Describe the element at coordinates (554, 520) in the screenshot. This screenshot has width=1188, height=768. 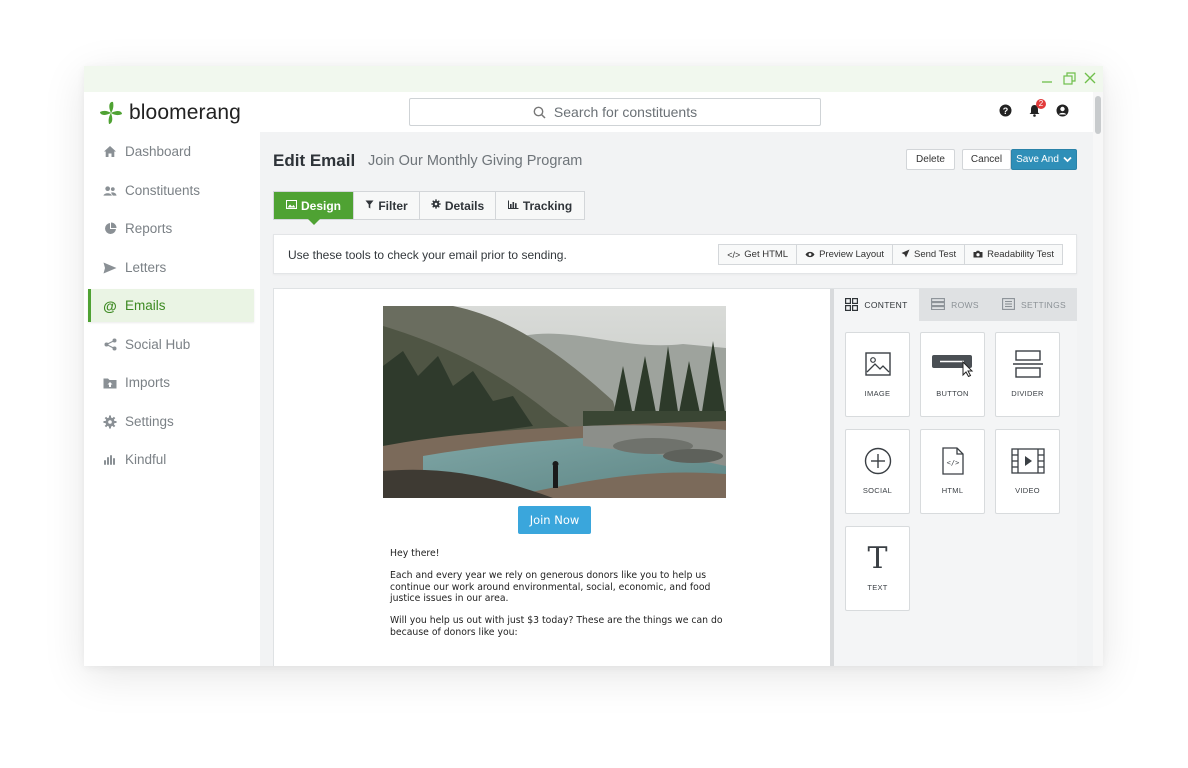
I see `join-now-button: Join Now` at that location.